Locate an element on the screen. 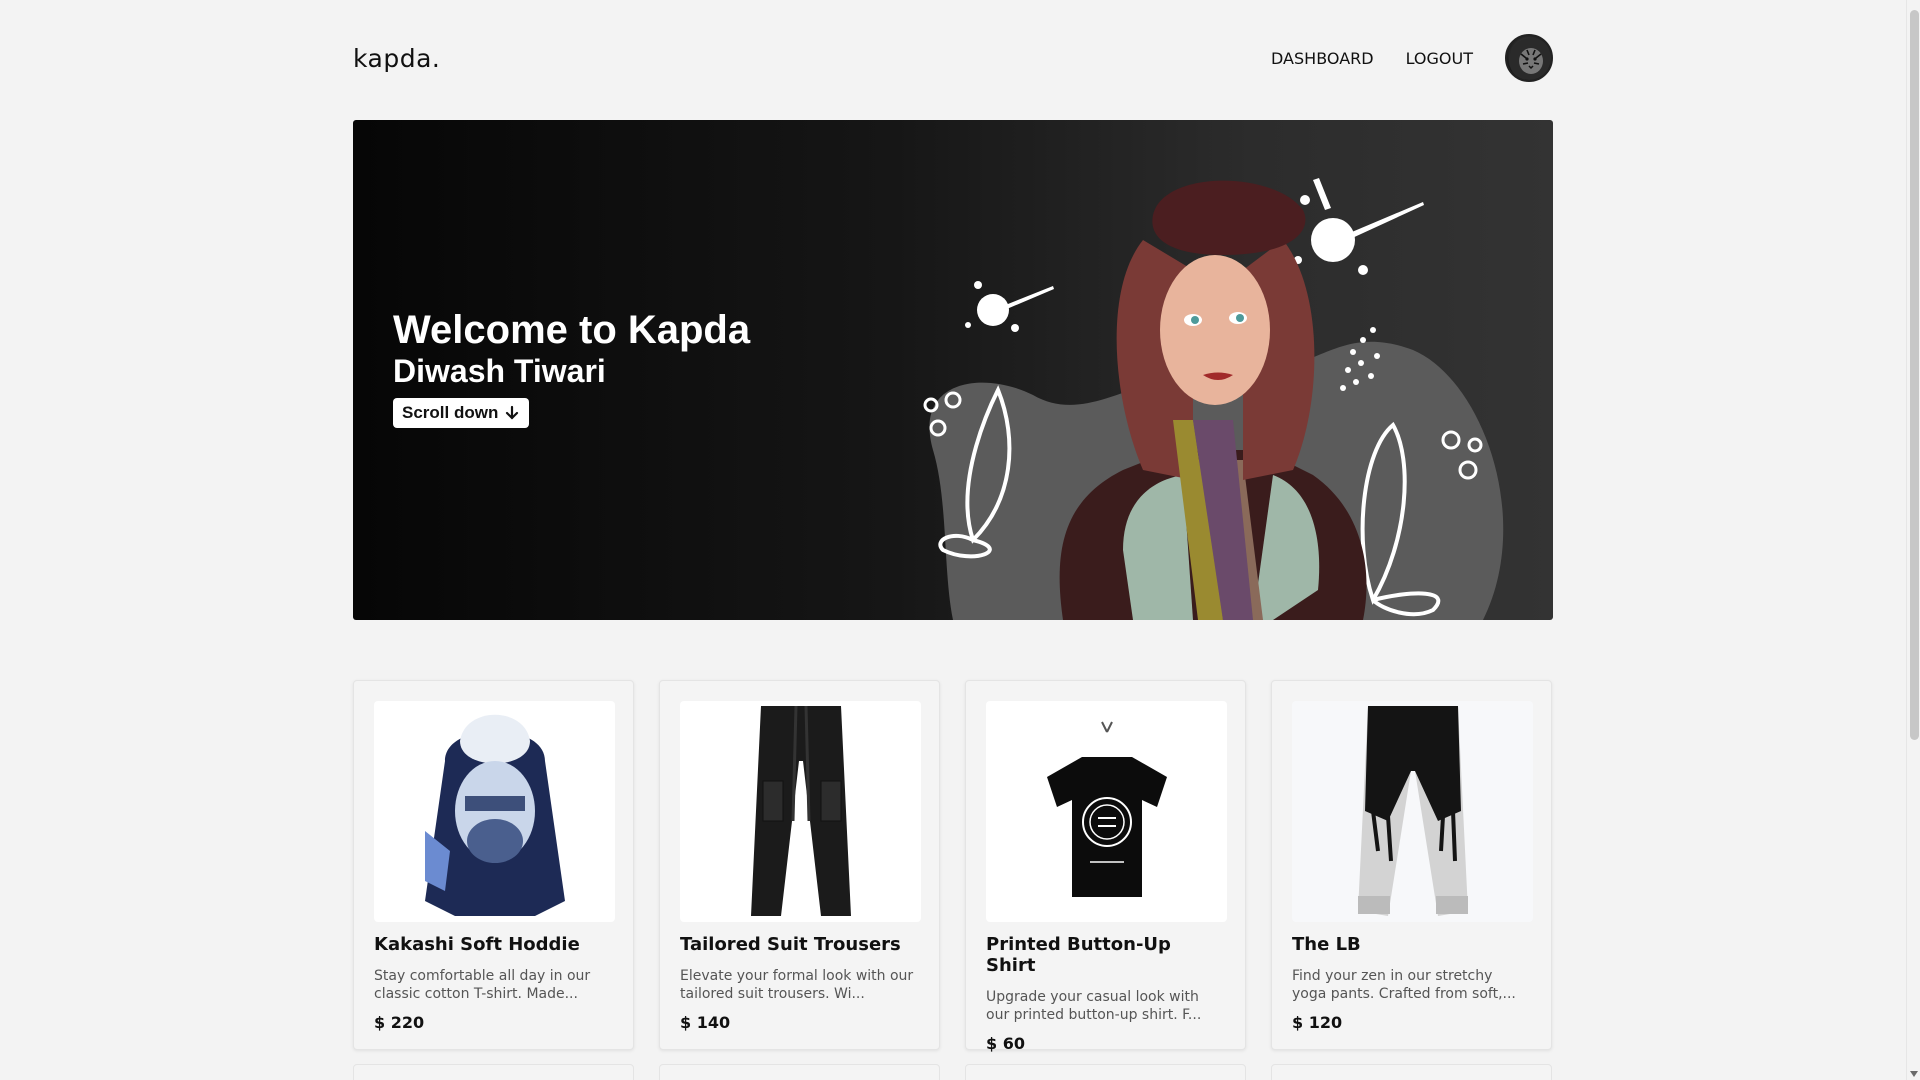 This screenshot has width=1920, height=1080. hero-illustration is located at coordinates (1213, 399).